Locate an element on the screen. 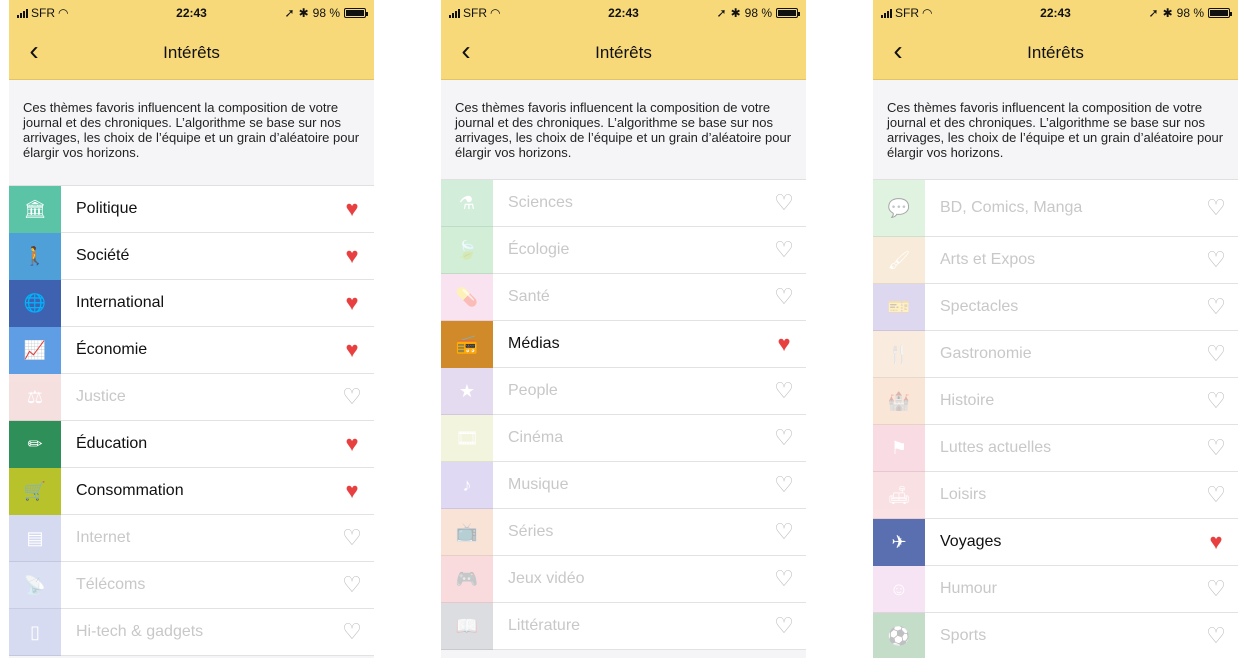 Image resolution: width=1238 pixels, height=658 pixels. leaf-icon: 🍃 is located at coordinates (467, 250).